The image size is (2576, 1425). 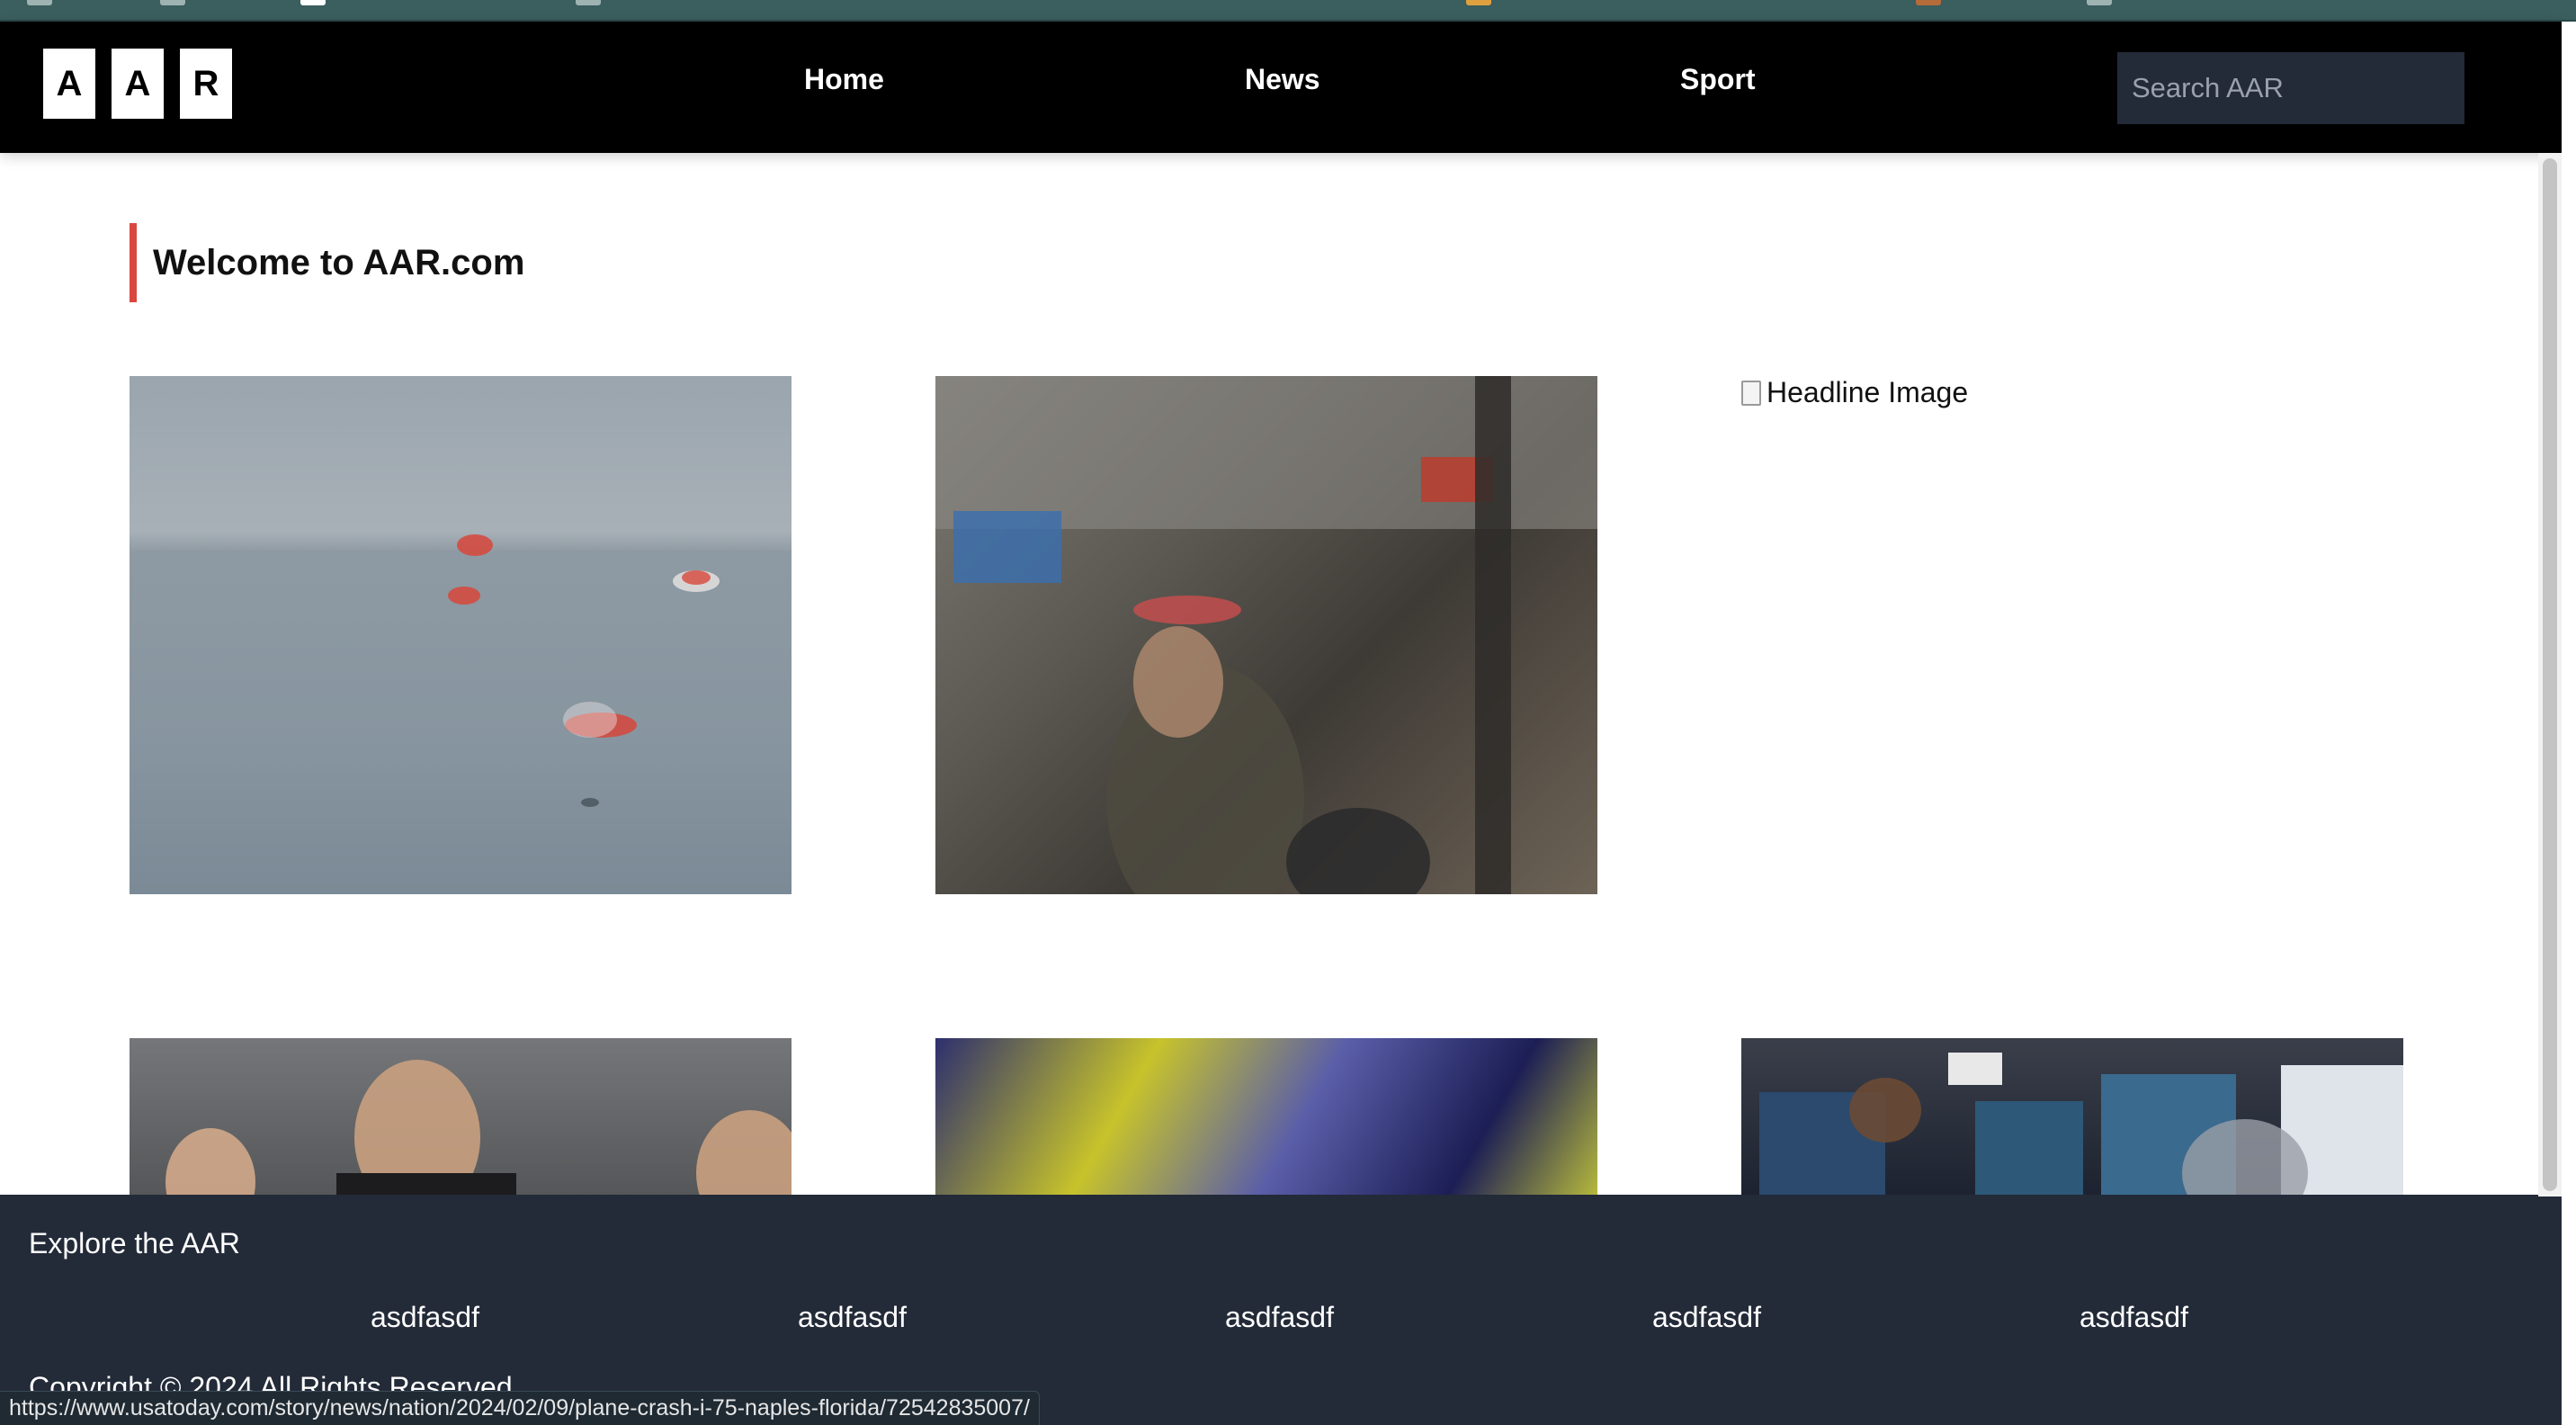 I want to click on scrollbar-thumb, so click(x=2550, y=674).